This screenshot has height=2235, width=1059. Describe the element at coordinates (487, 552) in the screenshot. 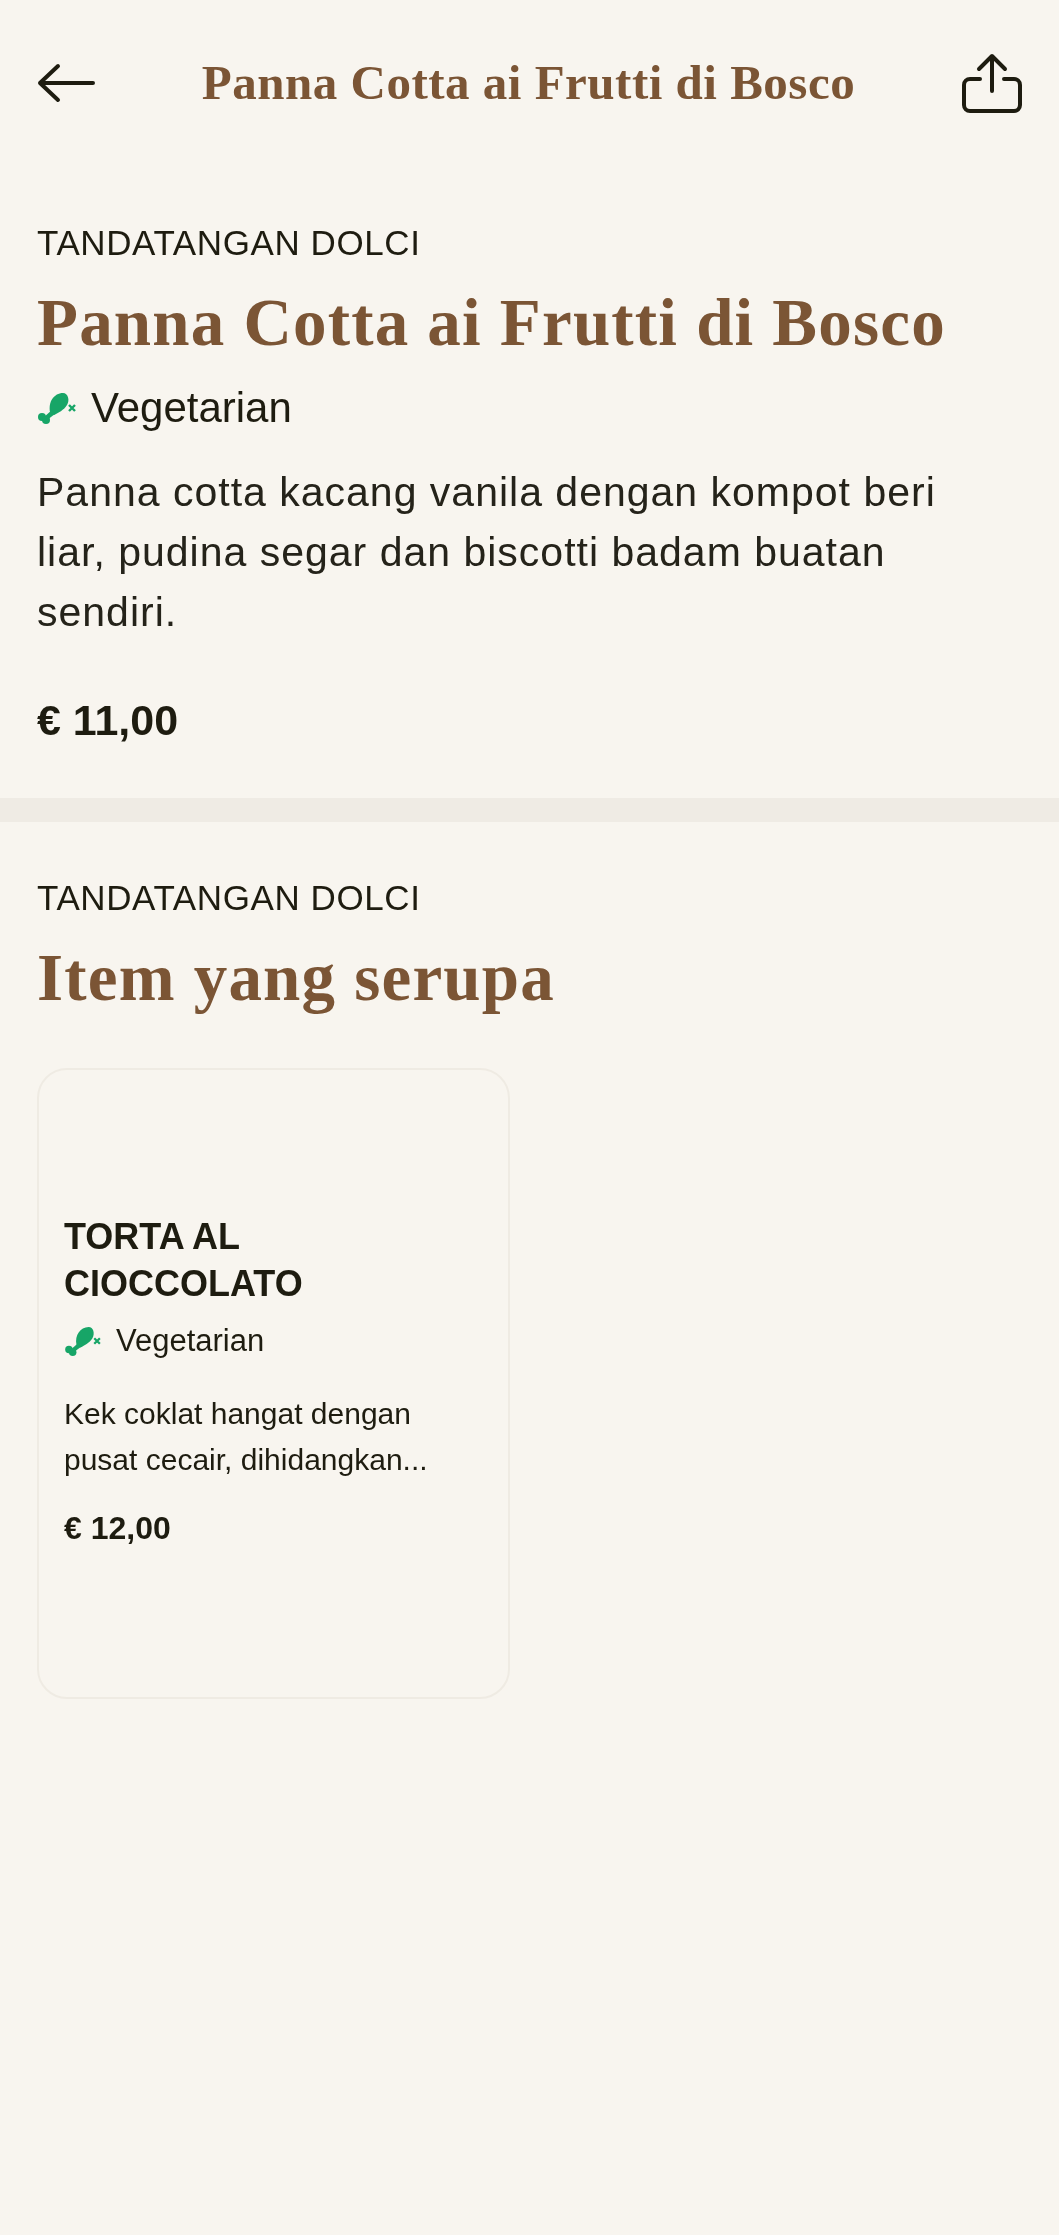

I see `dish-description: Panna cotta kacang vanila dengan kompot beri liar, pudina segar dan biscotti badam buatan sendiri.` at that location.